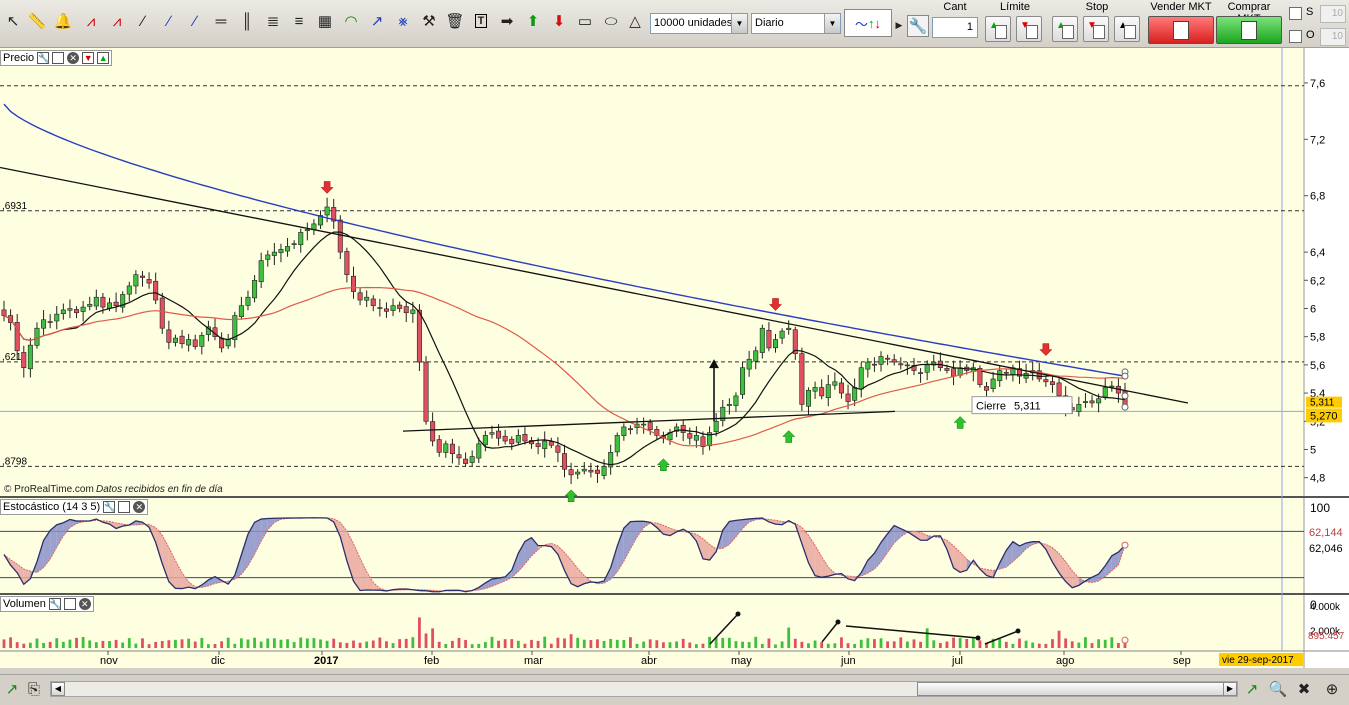 The image size is (1349, 705). I want to click on vertical-line-icon: ║, so click(247, 21).